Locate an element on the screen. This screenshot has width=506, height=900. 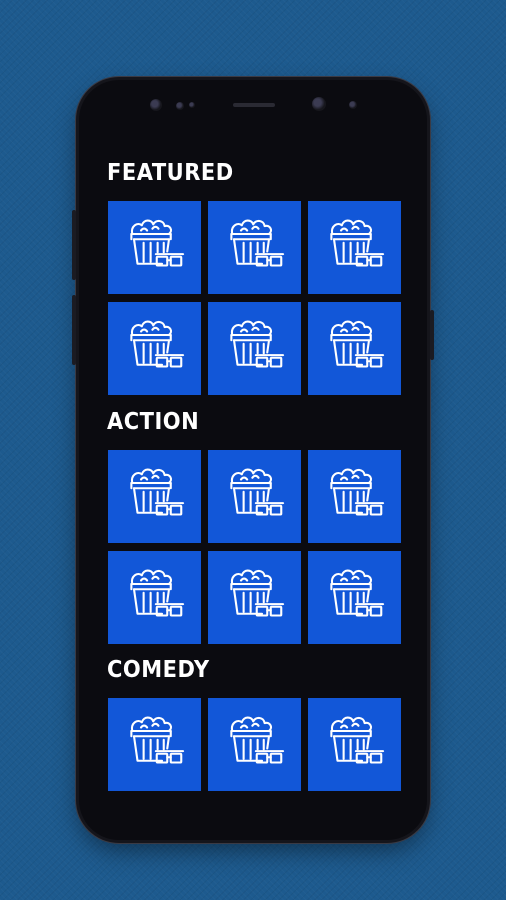
section-title-action: ACTION is located at coordinates (153, 421).